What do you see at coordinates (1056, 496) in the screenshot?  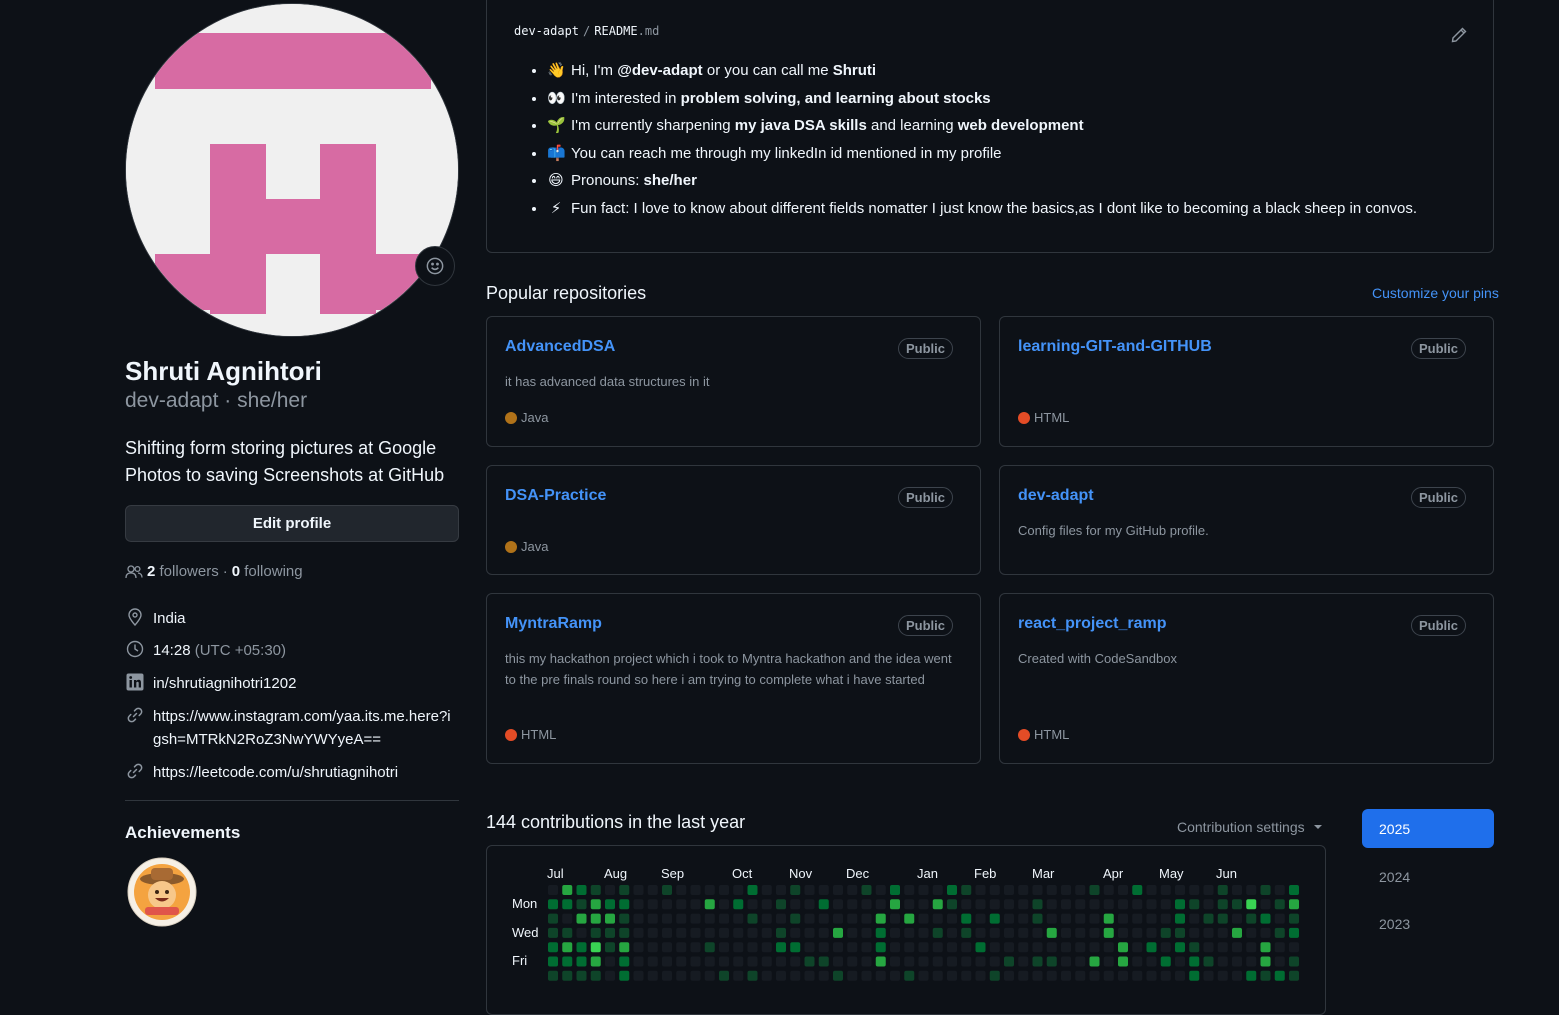 I see `repo-name-link: dev-adapt` at bounding box center [1056, 496].